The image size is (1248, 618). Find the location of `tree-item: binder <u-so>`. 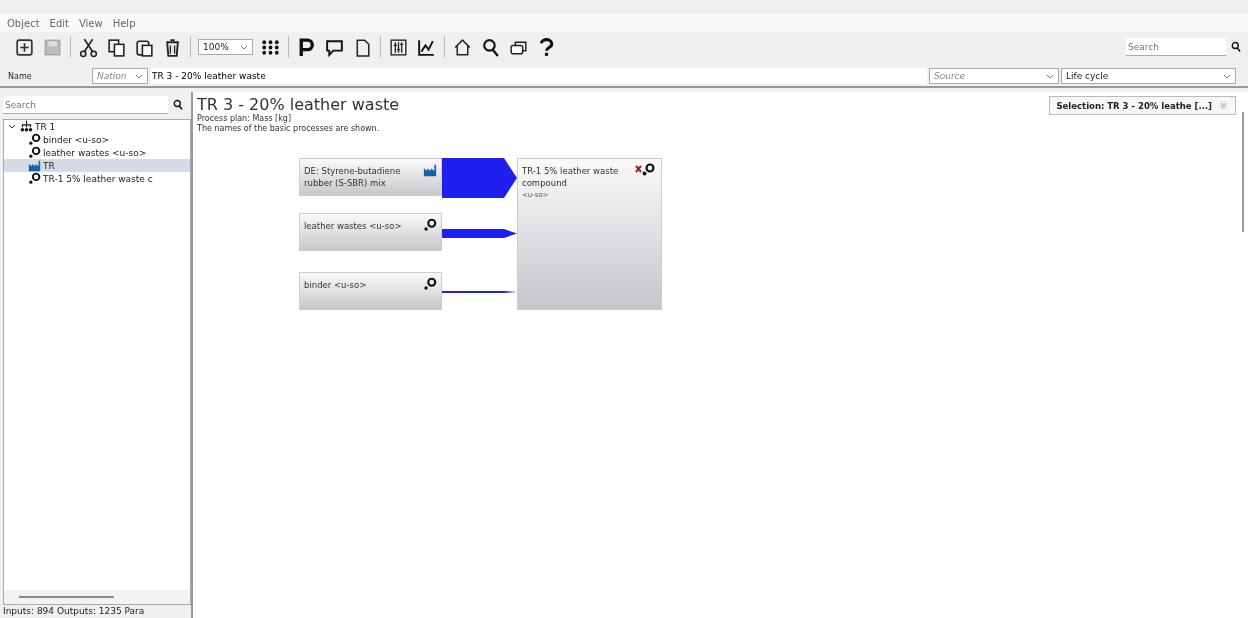

tree-item: binder <u-so> is located at coordinates (97, 139).